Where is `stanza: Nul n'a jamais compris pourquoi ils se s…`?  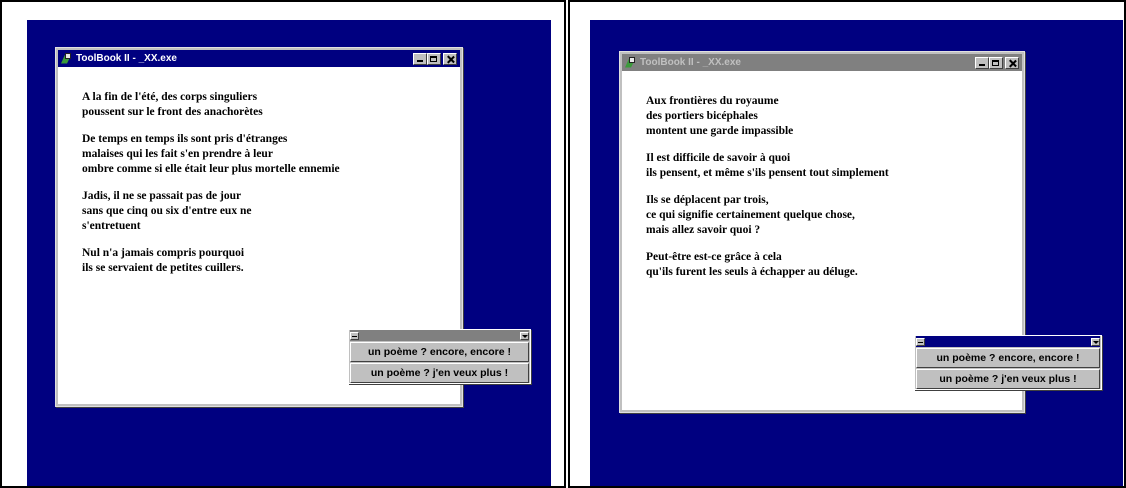
stanza: Nul n'a jamais compris pourquoi ils se s… is located at coordinates (211, 261).